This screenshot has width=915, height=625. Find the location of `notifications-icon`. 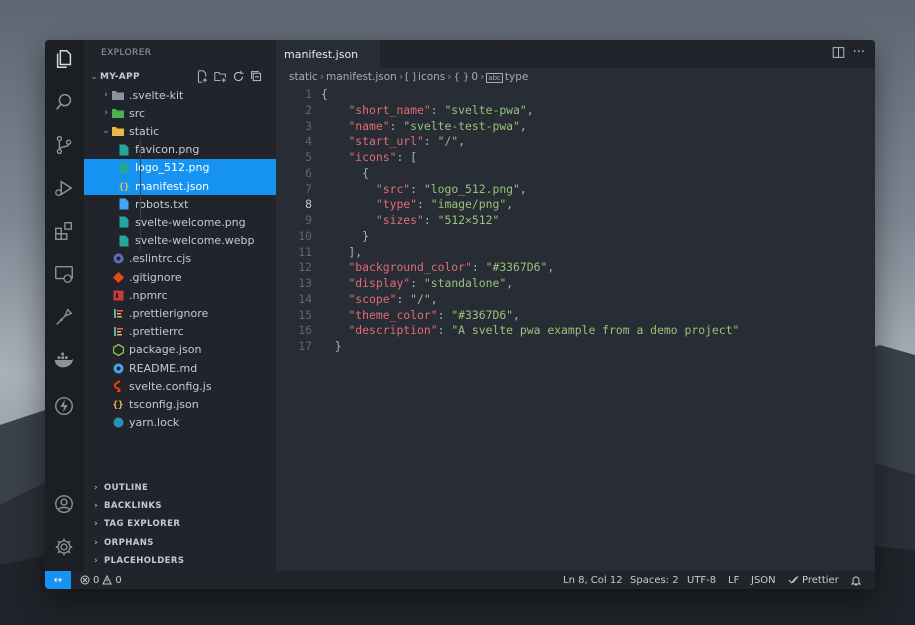

notifications-icon is located at coordinates (856, 580).